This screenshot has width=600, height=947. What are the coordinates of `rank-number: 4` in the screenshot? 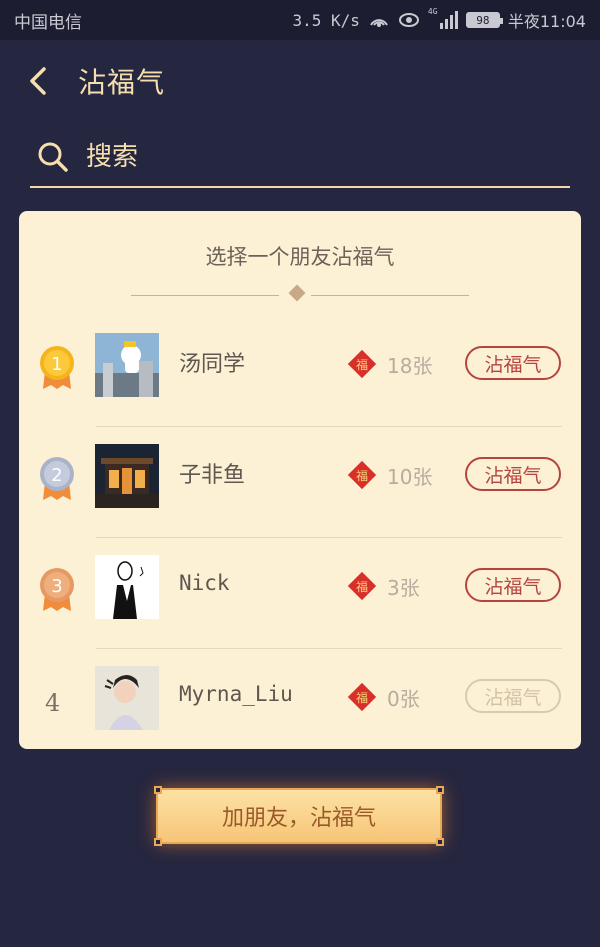 It's located at (53, 703).